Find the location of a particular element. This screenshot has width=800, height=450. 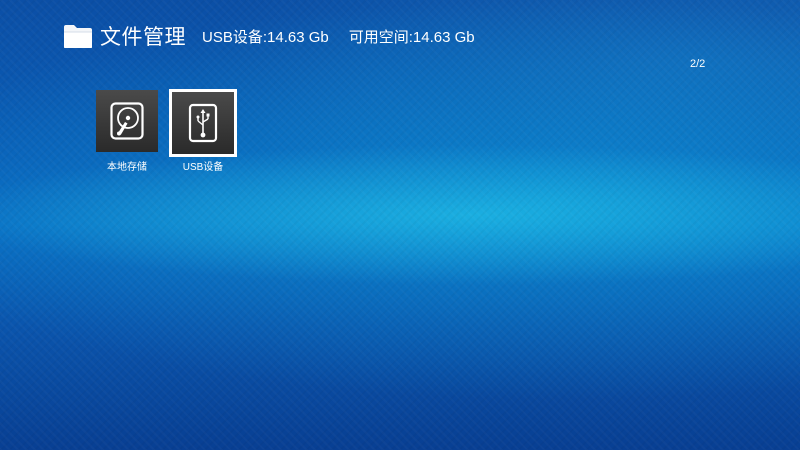

device-tile-box is located at coordinates (127, 121).